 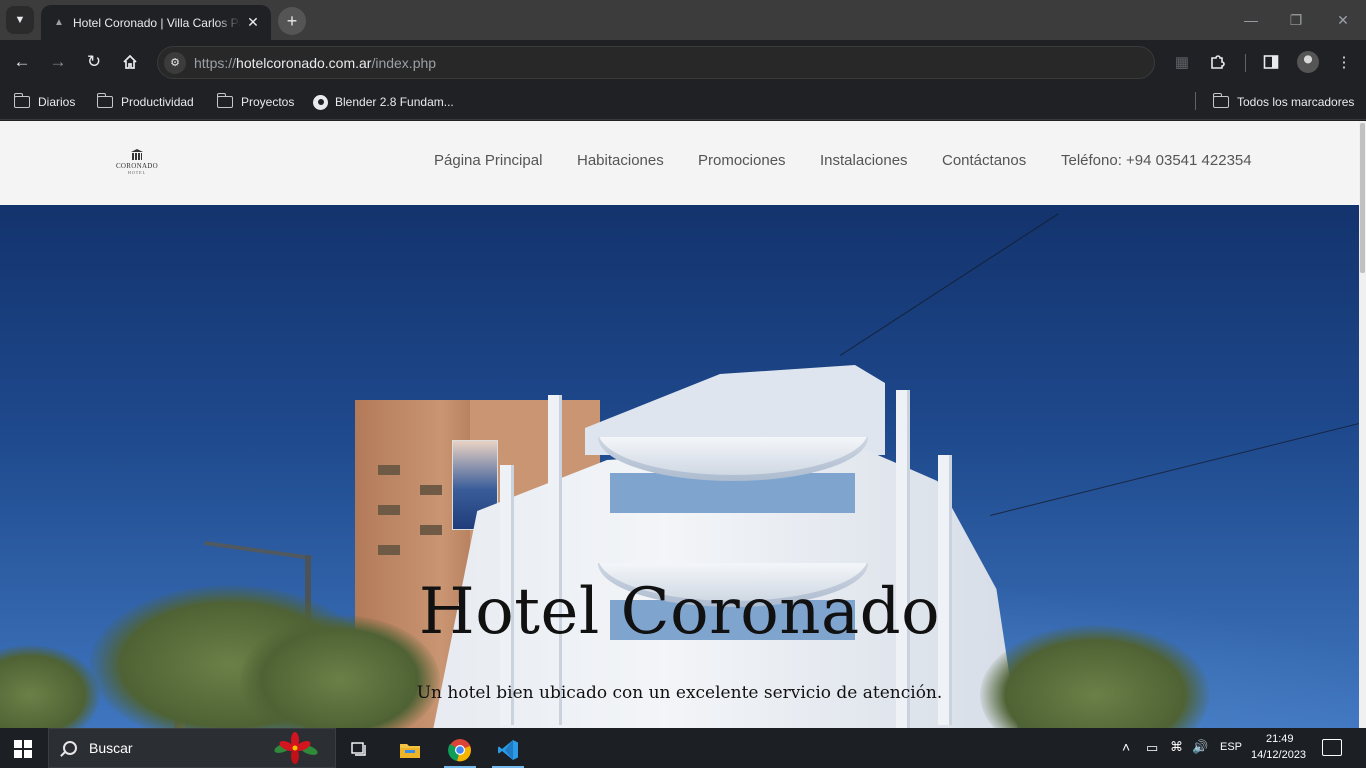 I want to click on side-panel-icon, so click(x=1271, y=62).